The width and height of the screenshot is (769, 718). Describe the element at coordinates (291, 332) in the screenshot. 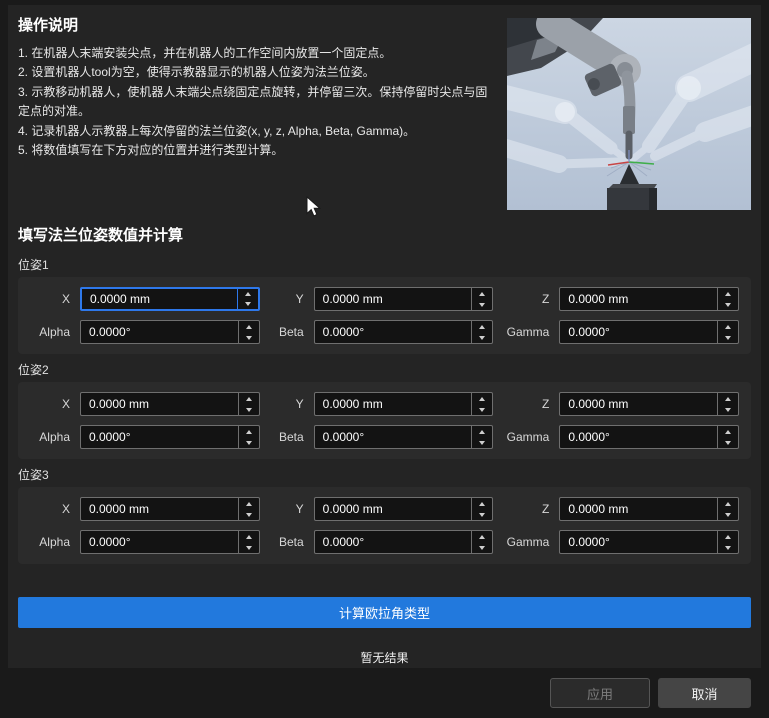

I see `pose1-beta-label: Beta` at that location.